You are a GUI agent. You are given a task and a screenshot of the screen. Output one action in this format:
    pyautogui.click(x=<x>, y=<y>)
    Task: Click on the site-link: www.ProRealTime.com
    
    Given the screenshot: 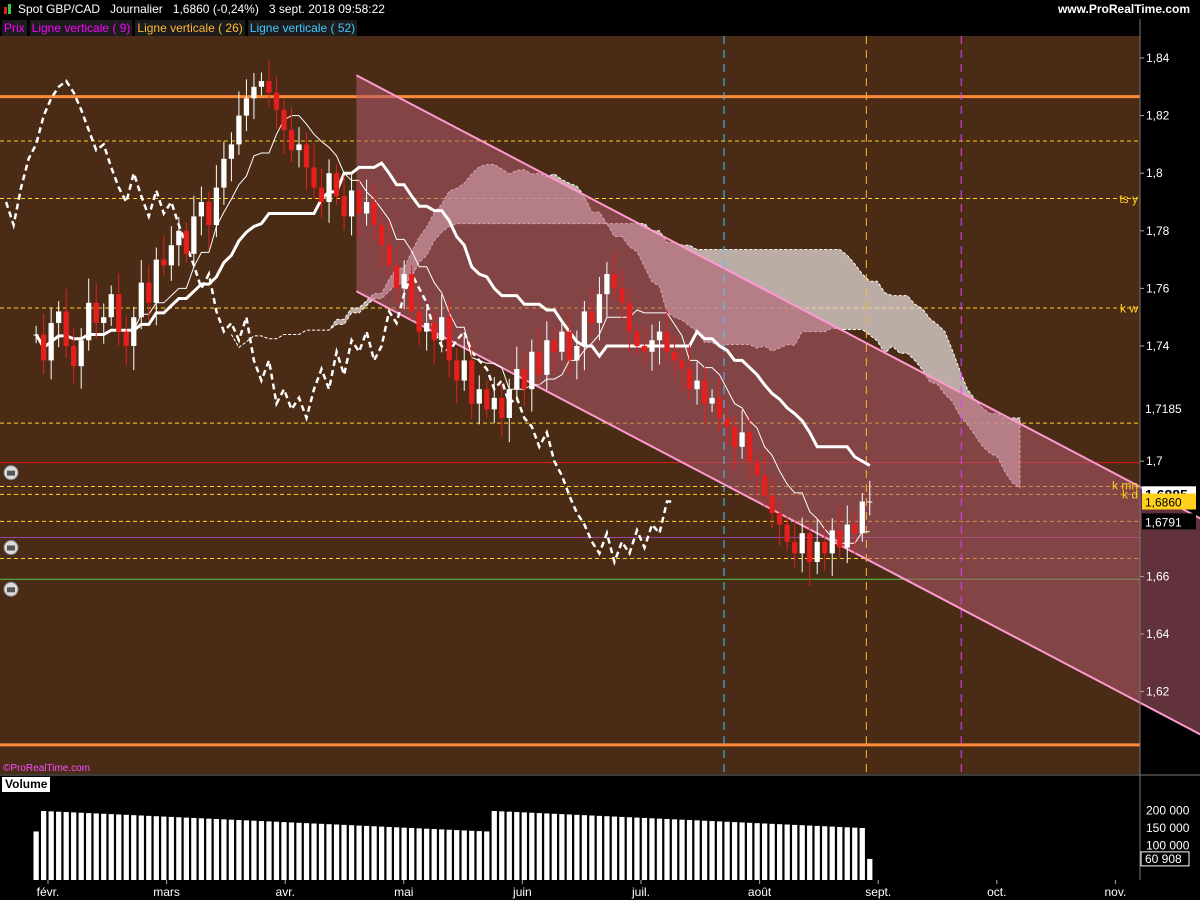 What is the action you would take?
    pyautogui.click(x=1124, y=9)
    